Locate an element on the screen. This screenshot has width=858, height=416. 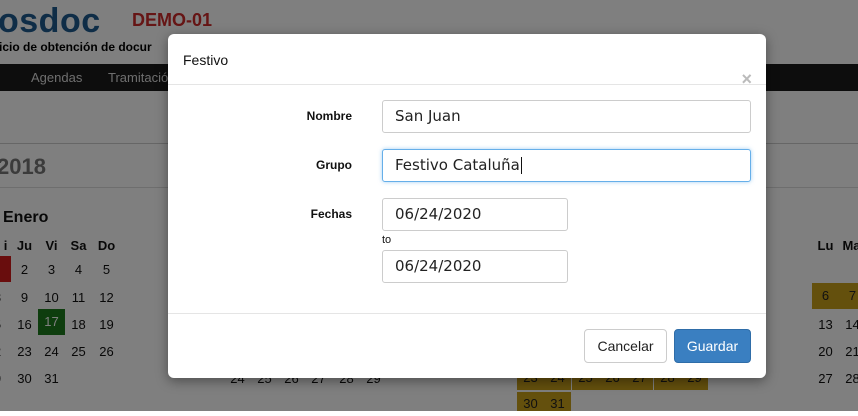
dialog-header: Festivo × is located at coordinates (467, 61).